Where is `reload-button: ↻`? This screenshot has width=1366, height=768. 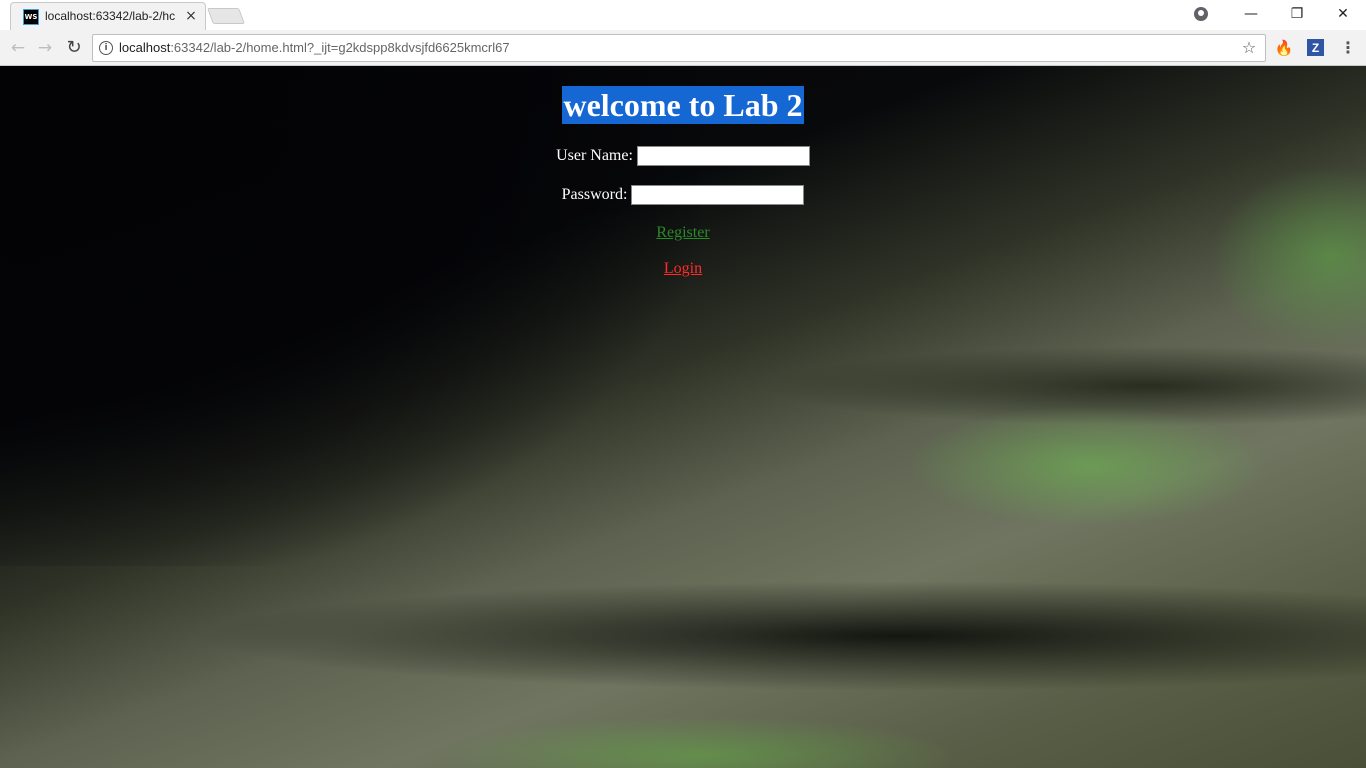
reload-button: ↻ is located at coordinates (74, 48).